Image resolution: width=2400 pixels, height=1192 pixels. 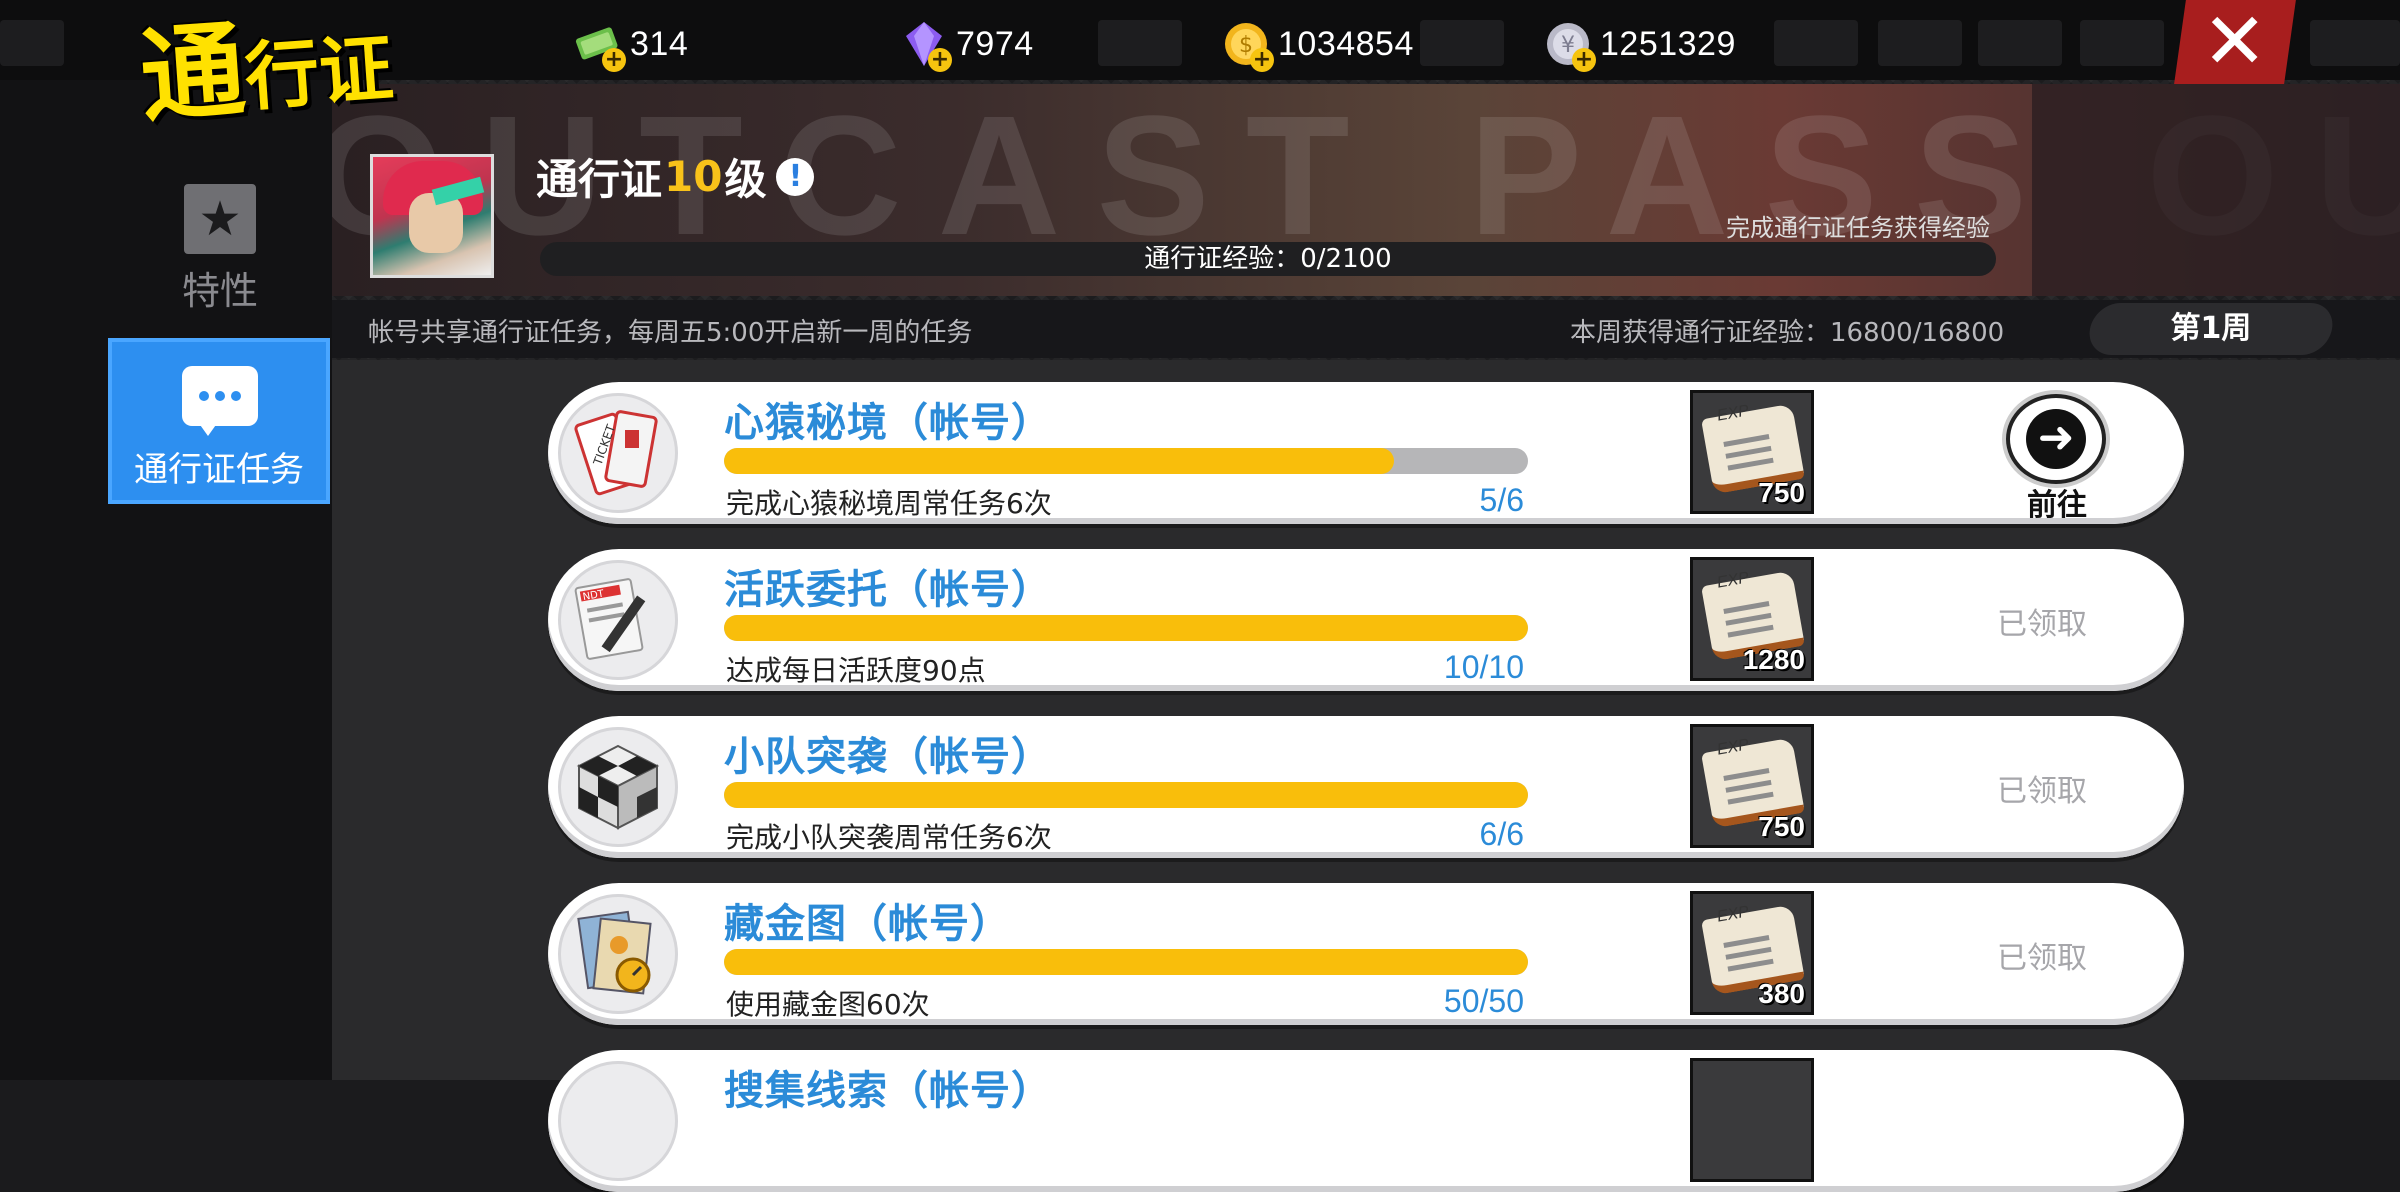 I want to click on crystal-amount: 7974, so click(x=995, y=43).